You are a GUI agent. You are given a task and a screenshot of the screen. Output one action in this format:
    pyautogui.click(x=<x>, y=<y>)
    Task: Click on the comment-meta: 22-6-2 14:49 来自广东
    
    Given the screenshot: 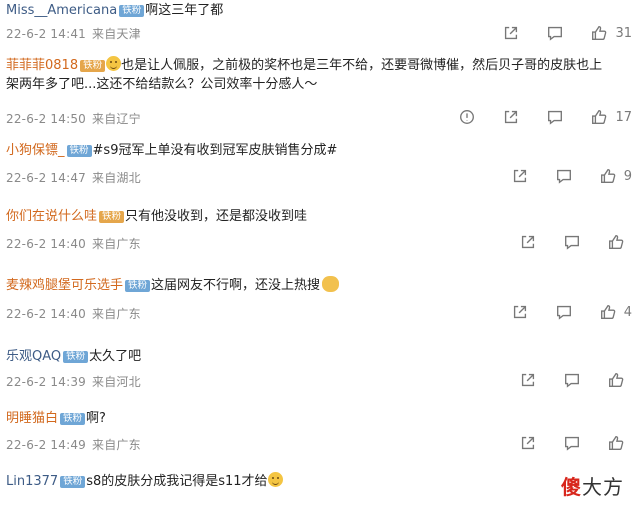 What is the action you would take?
    pyautogui.click(x=73, y=444)
    